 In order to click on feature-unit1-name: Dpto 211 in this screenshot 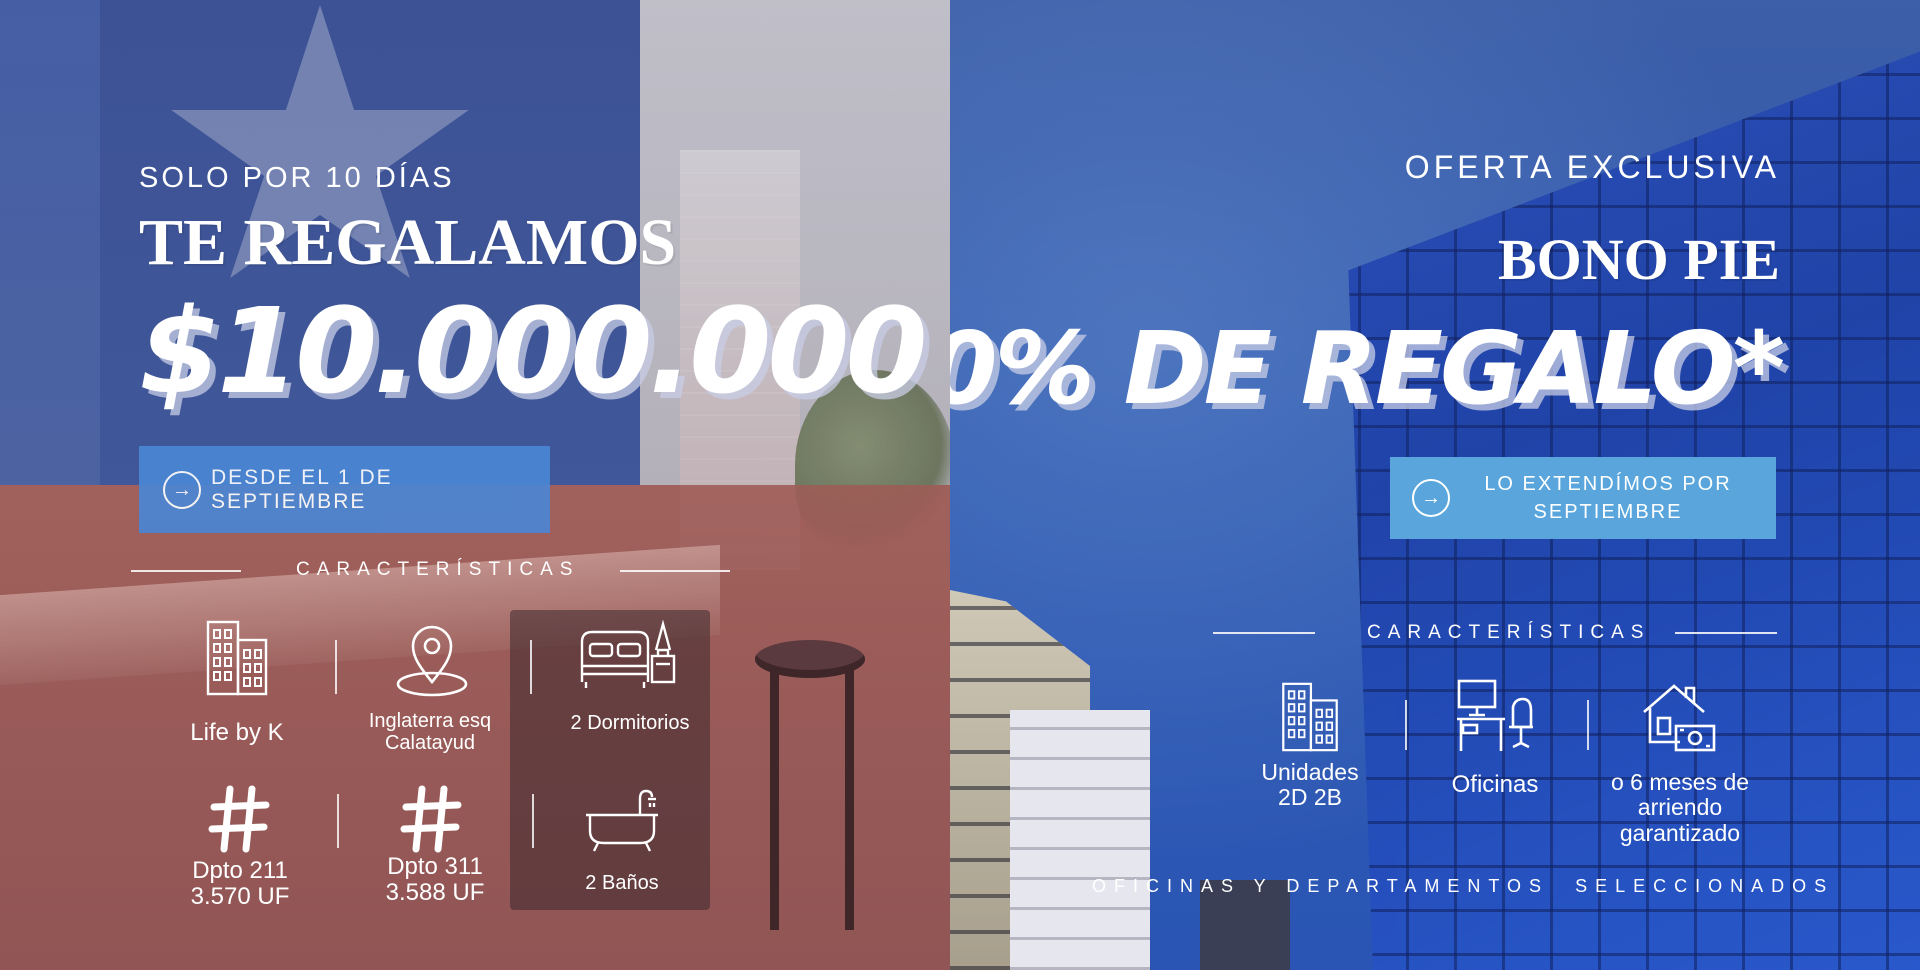, I will do `click(240, 870)`.